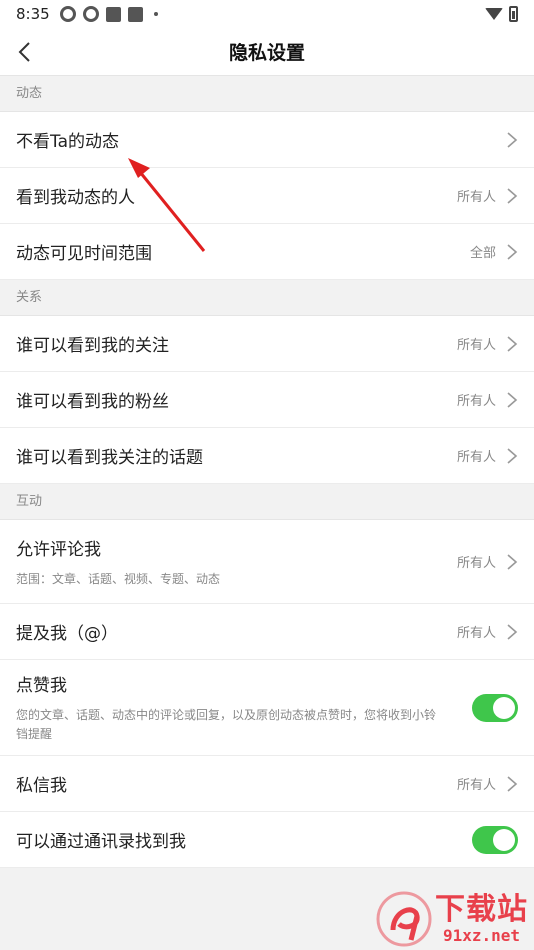 Image resolution: width=534 pixels, height=950 pixels. What do you see at coordinates (267, 784) in the screenshot?
I see `setting-row-private-messages: 私信我 所有人` at bounding box center [267, 784].